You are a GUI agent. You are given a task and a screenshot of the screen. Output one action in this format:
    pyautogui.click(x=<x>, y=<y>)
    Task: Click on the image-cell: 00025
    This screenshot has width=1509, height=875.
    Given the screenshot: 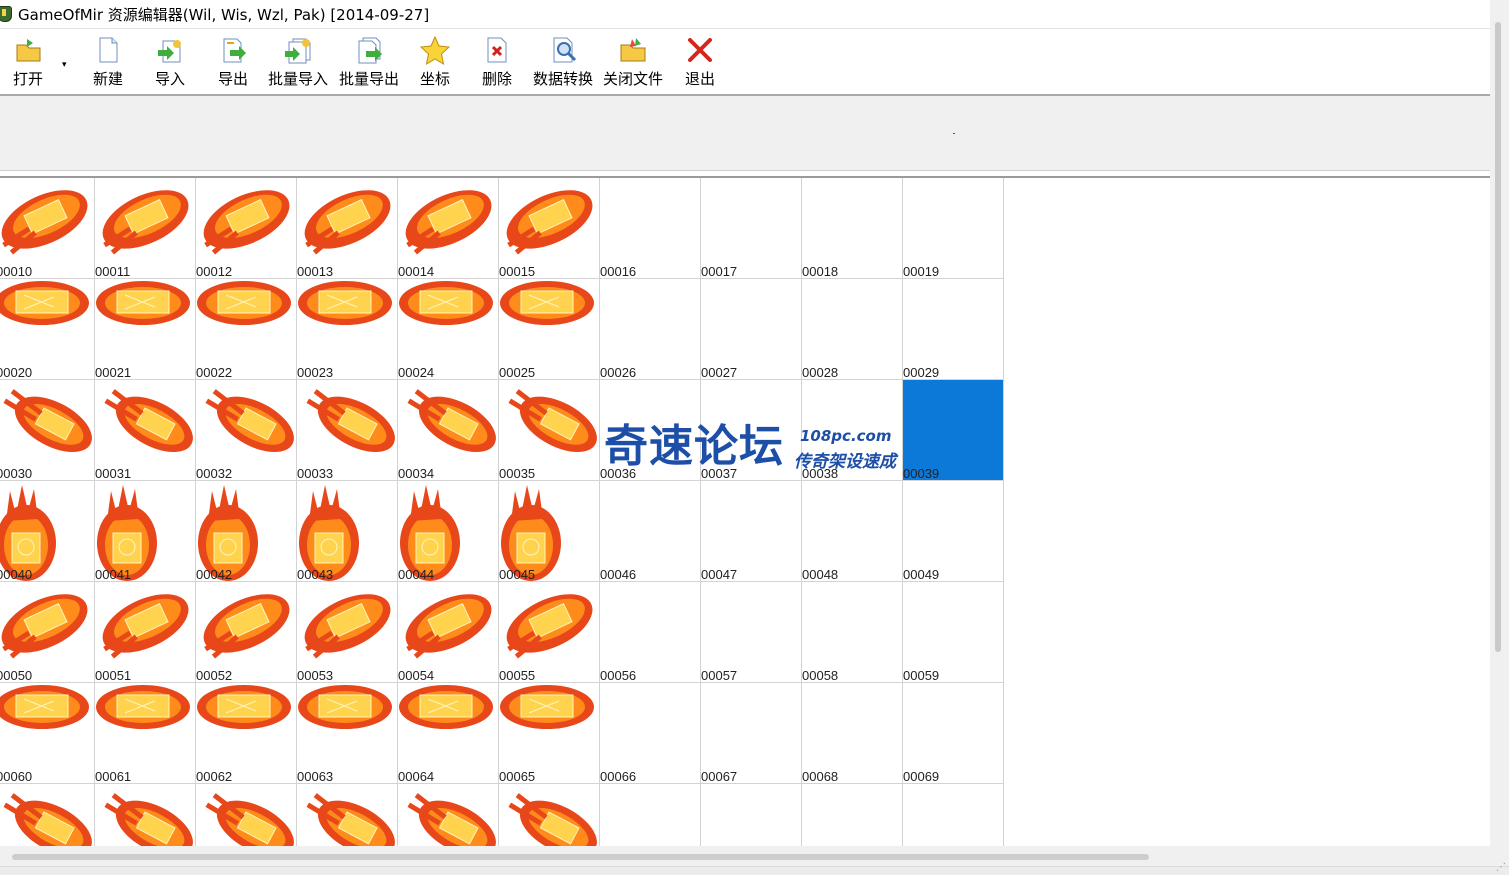 What is the action you would take?
    pyautogui.click(x=549, y=329)
    